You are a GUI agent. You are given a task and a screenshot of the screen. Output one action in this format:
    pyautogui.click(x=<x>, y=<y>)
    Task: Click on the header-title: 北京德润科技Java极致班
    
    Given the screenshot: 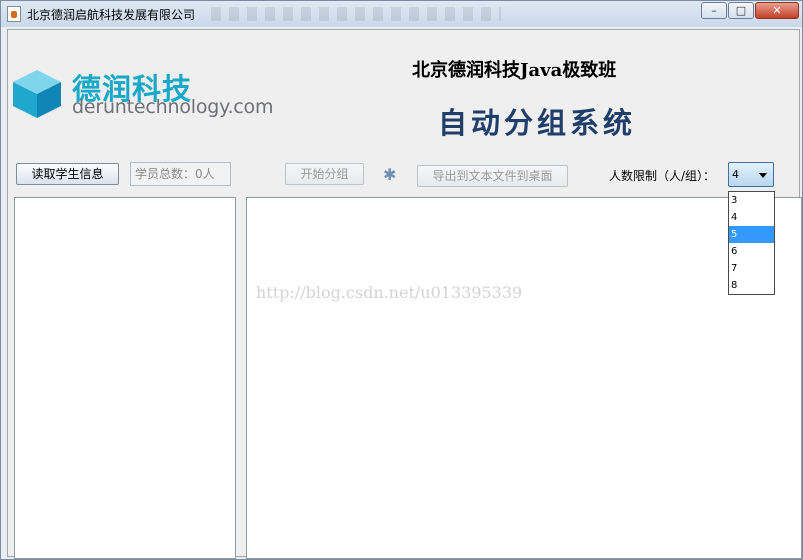 What is the action you would take?
    pyautogui.click(x=514, y=70)
    